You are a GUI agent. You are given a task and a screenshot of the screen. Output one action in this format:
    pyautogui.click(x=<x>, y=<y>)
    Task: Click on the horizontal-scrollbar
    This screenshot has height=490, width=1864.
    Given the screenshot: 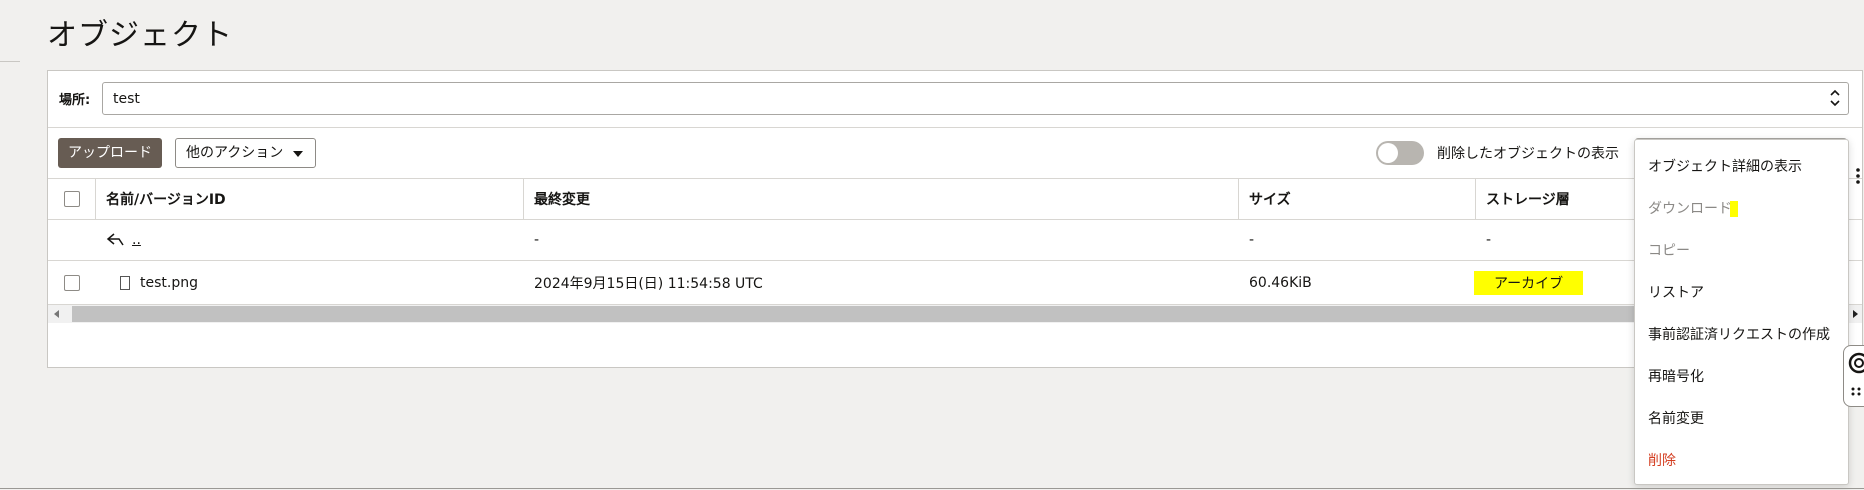 What is the action you would take?
    pyautogui.click(x=955, y=314)
    